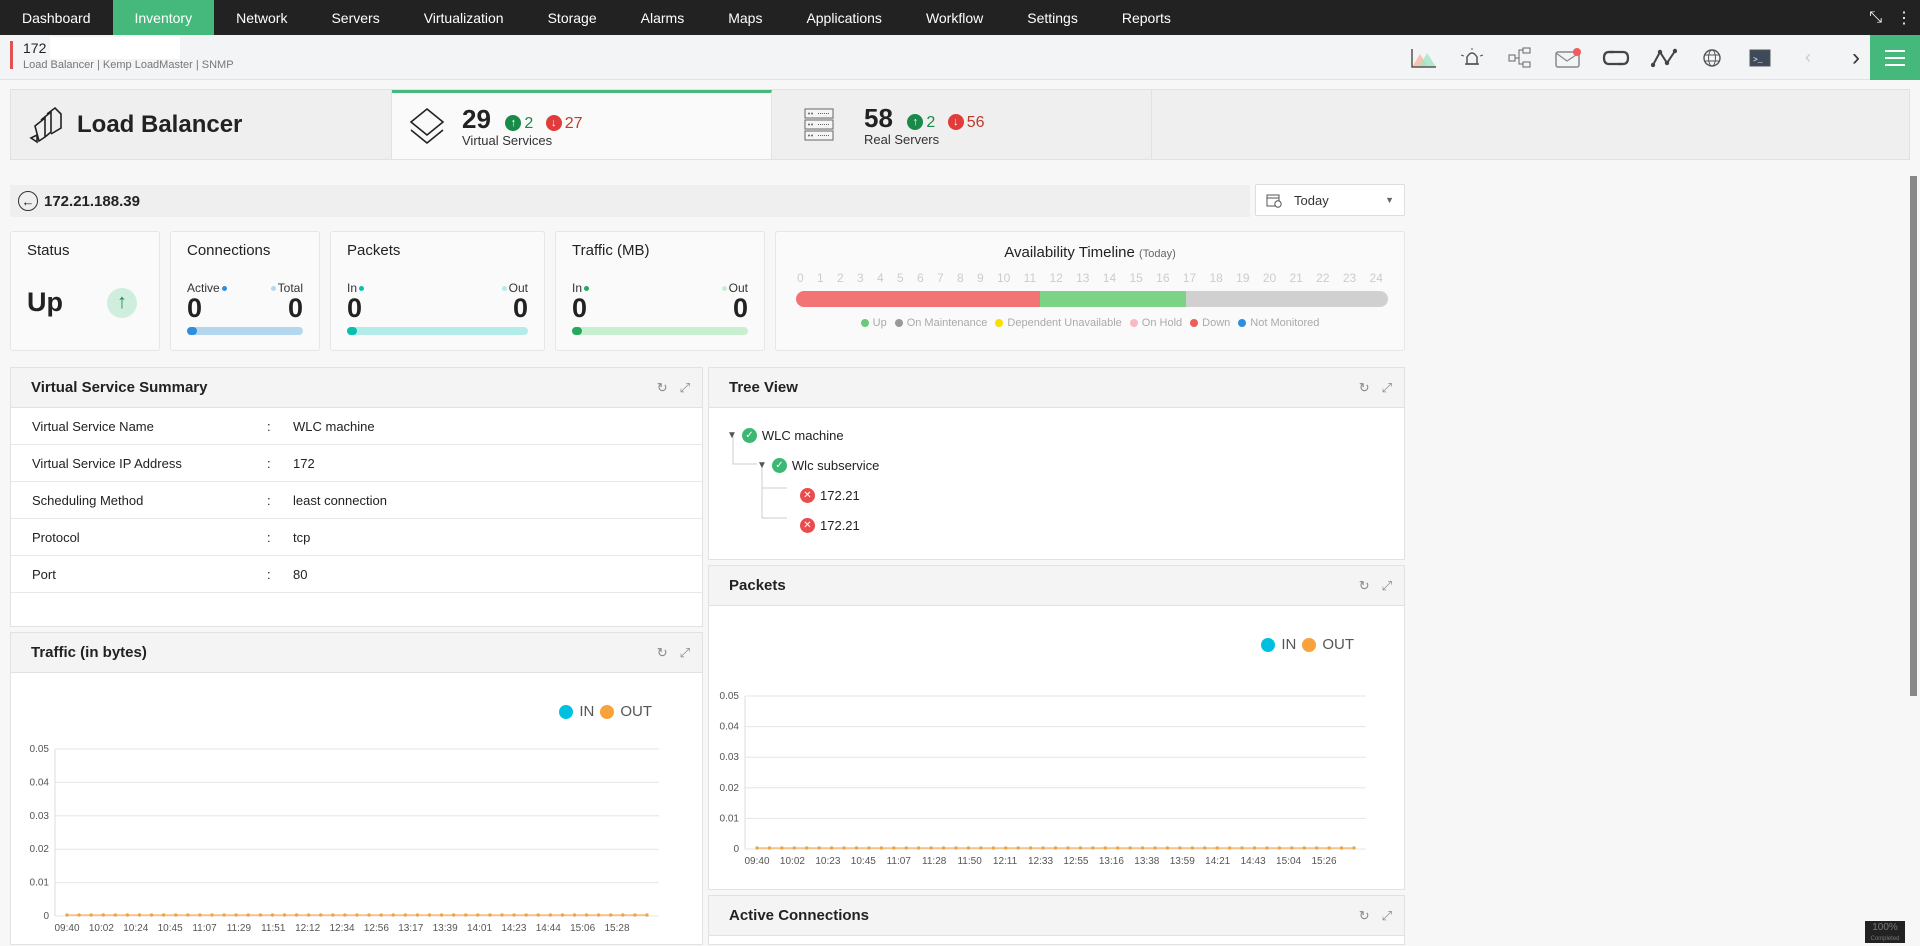  Describe the element at coordinates (28, 201) in the screenshot. I see `back-arrow-icon: ←` at that location.